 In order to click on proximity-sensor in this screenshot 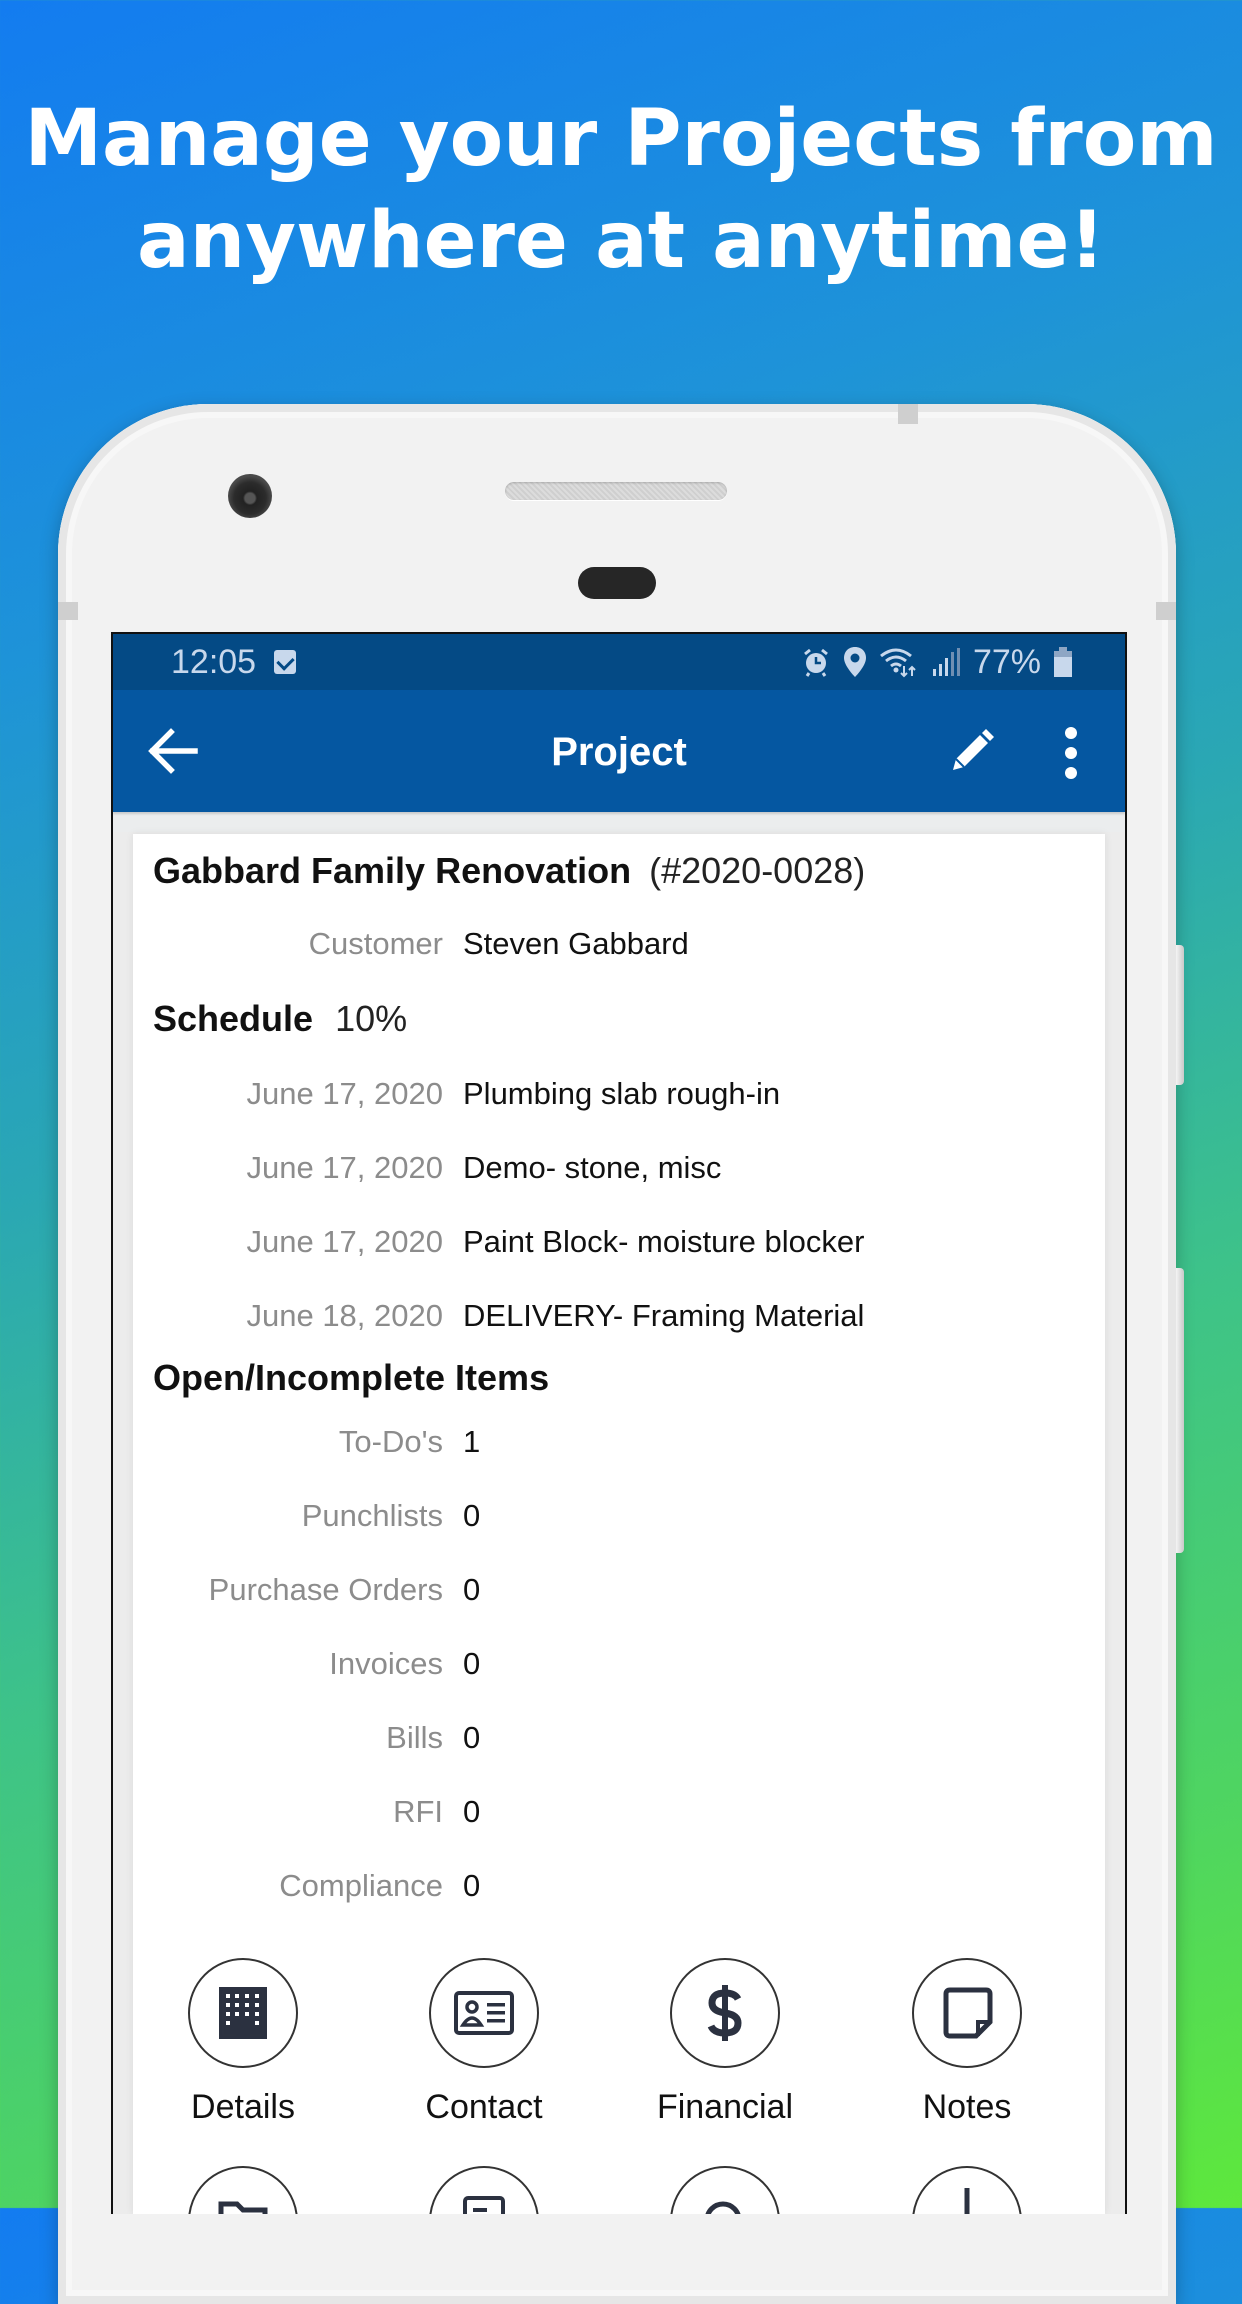, I will do `click(617, 583)`.